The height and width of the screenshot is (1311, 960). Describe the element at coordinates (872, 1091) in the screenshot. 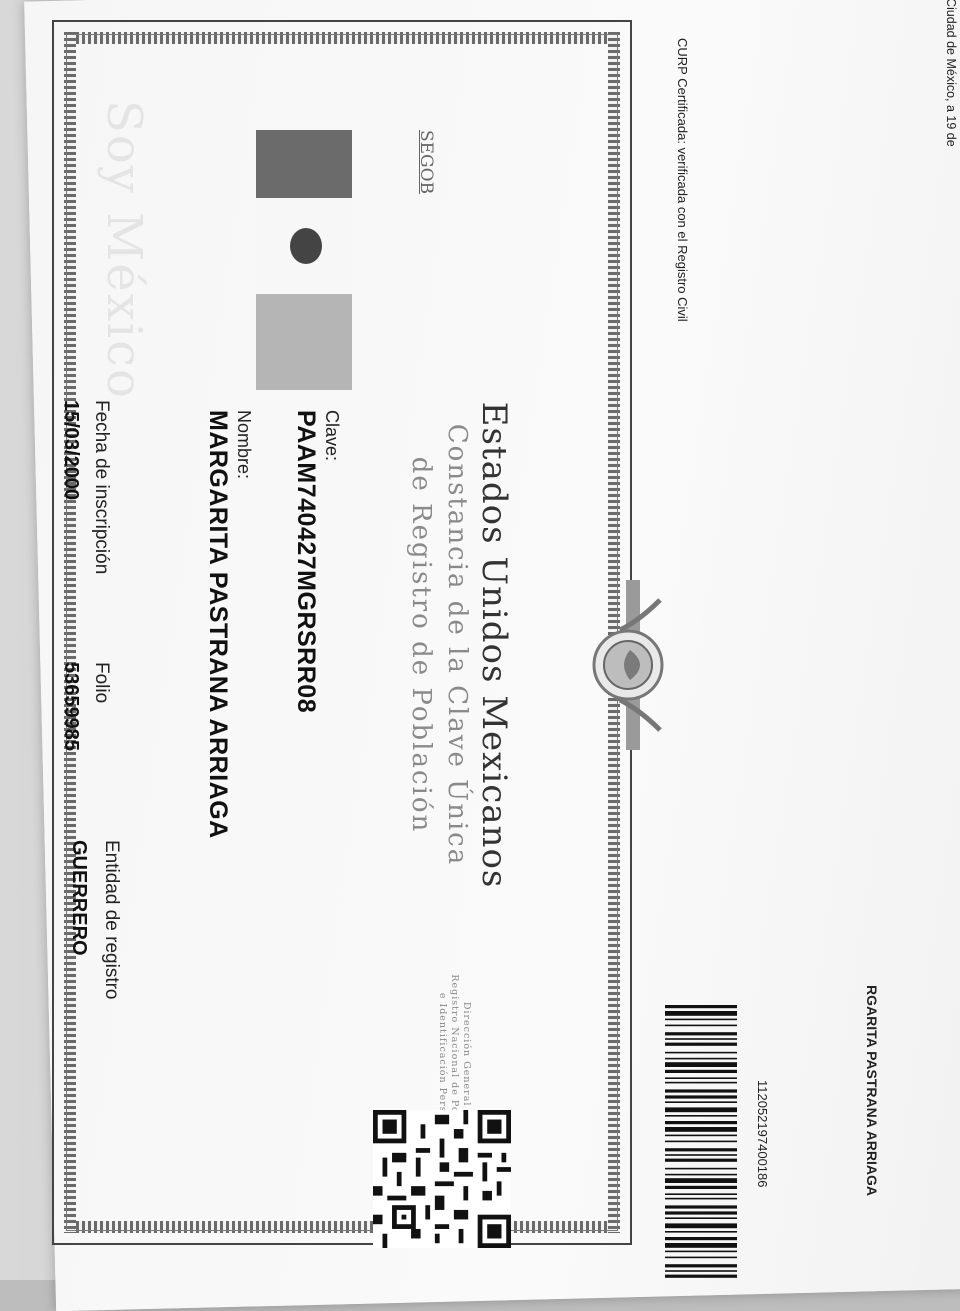

I see `name-repeat-text: RGARITA PASTRANA ARRIAGA` at that location.